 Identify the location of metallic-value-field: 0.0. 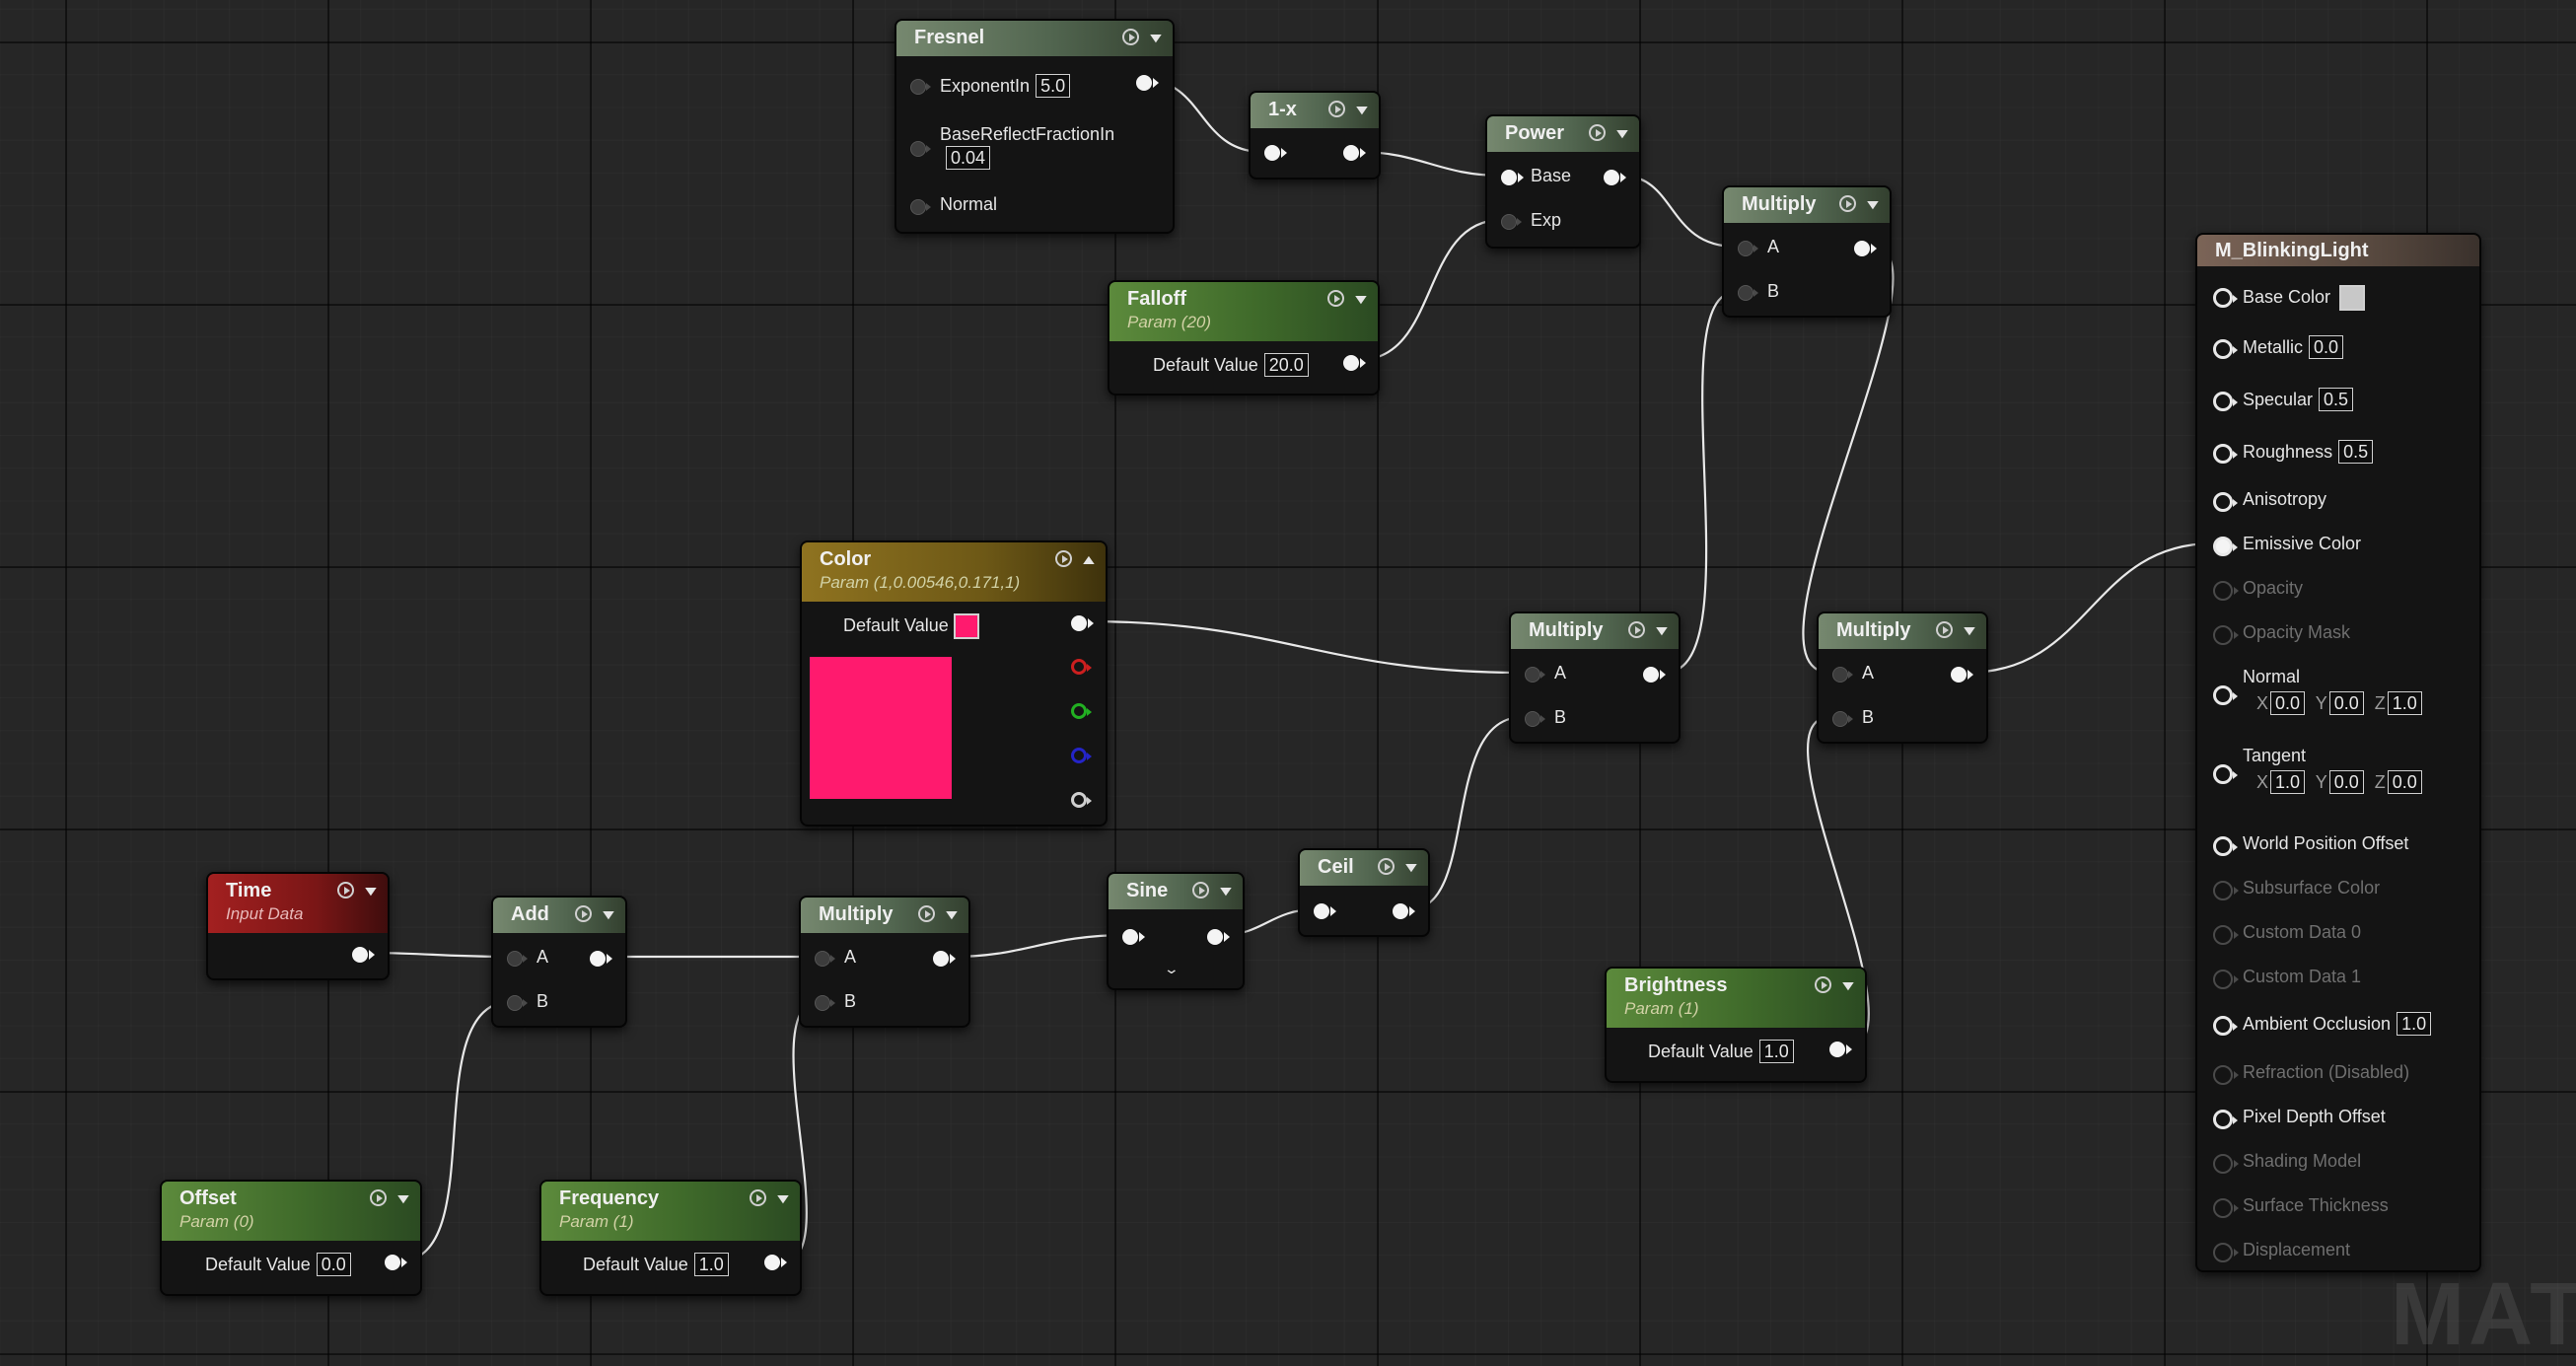
(2326, 347).